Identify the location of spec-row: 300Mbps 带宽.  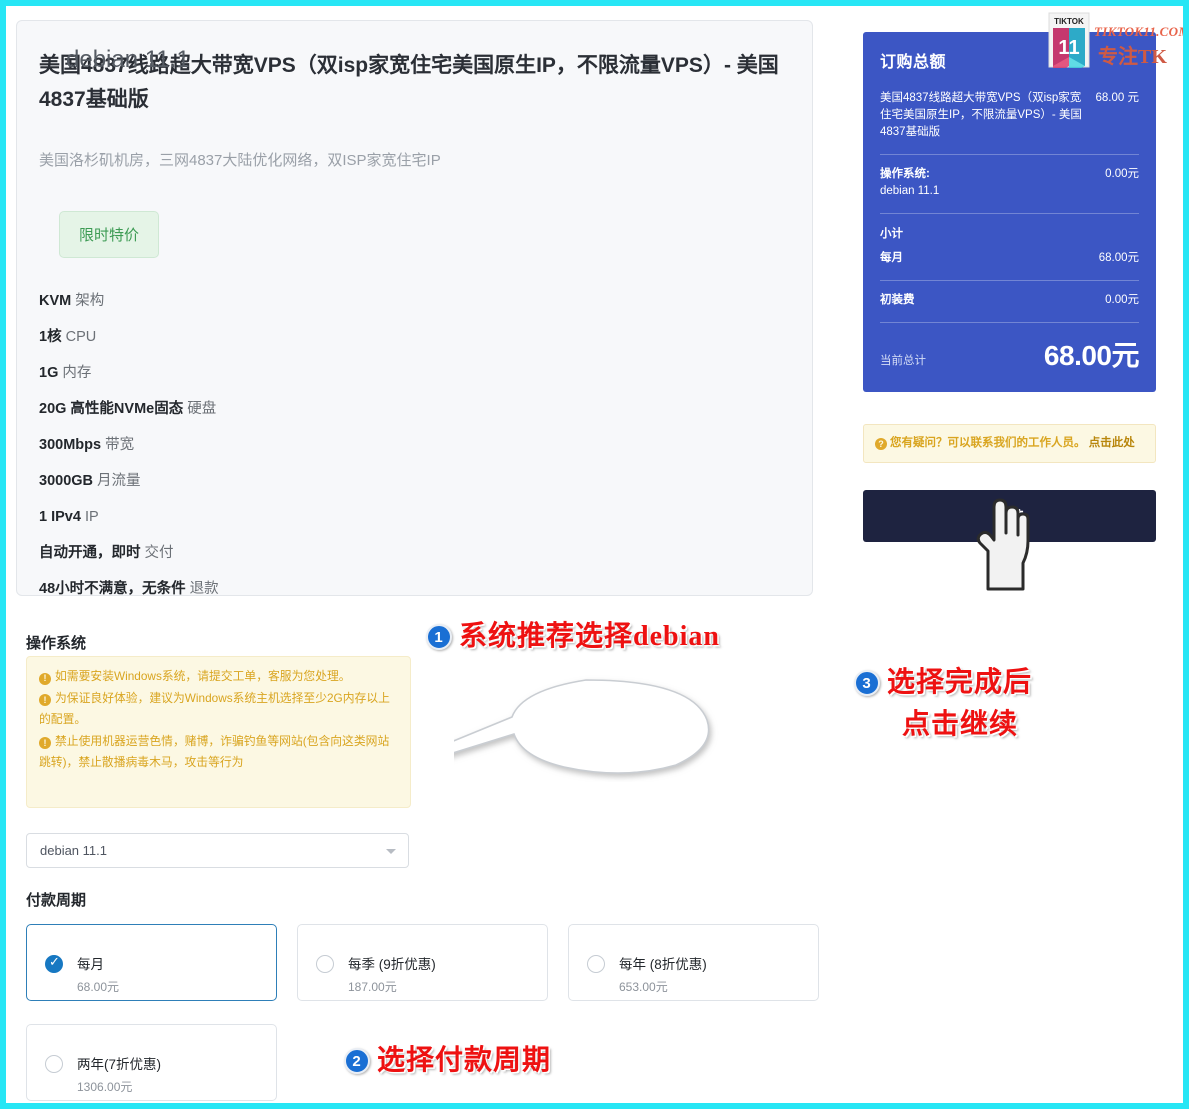
(404, 445).